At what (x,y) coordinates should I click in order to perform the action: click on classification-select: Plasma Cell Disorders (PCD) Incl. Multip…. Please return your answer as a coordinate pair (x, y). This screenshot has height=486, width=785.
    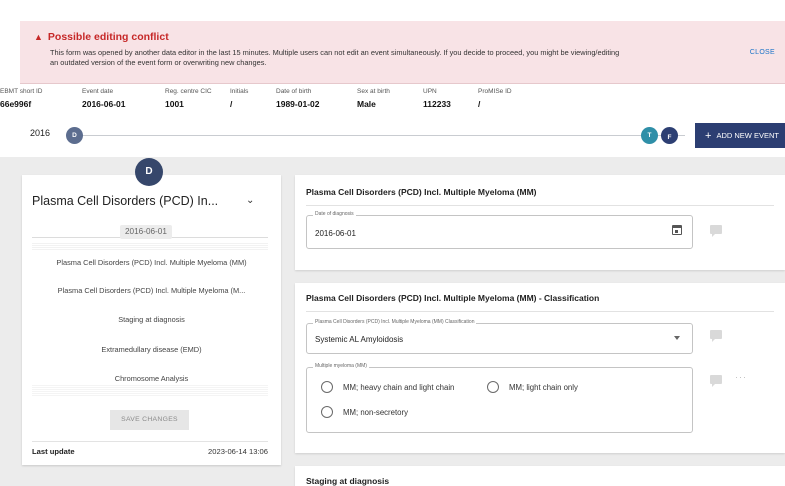
    Looking at the image, I should click on (499, 336).